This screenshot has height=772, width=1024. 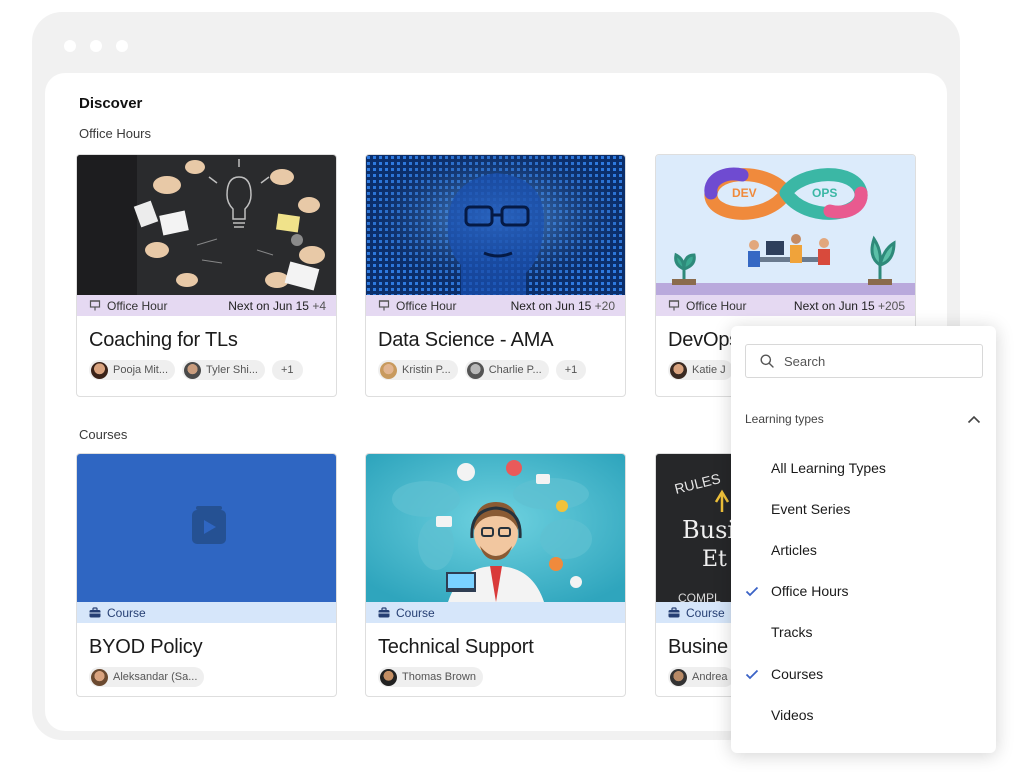 What do you see at coordinates (495, 528) in the screenshot?
I see `card-image-technical-support` at bounding box center [495, 528].